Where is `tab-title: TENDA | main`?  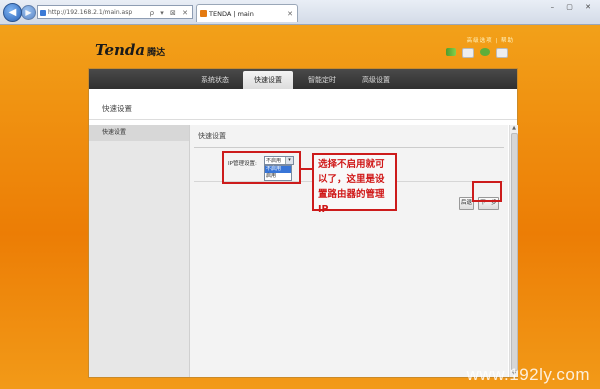 tab-title: TENDA | main is located at coordinates (231, 14).